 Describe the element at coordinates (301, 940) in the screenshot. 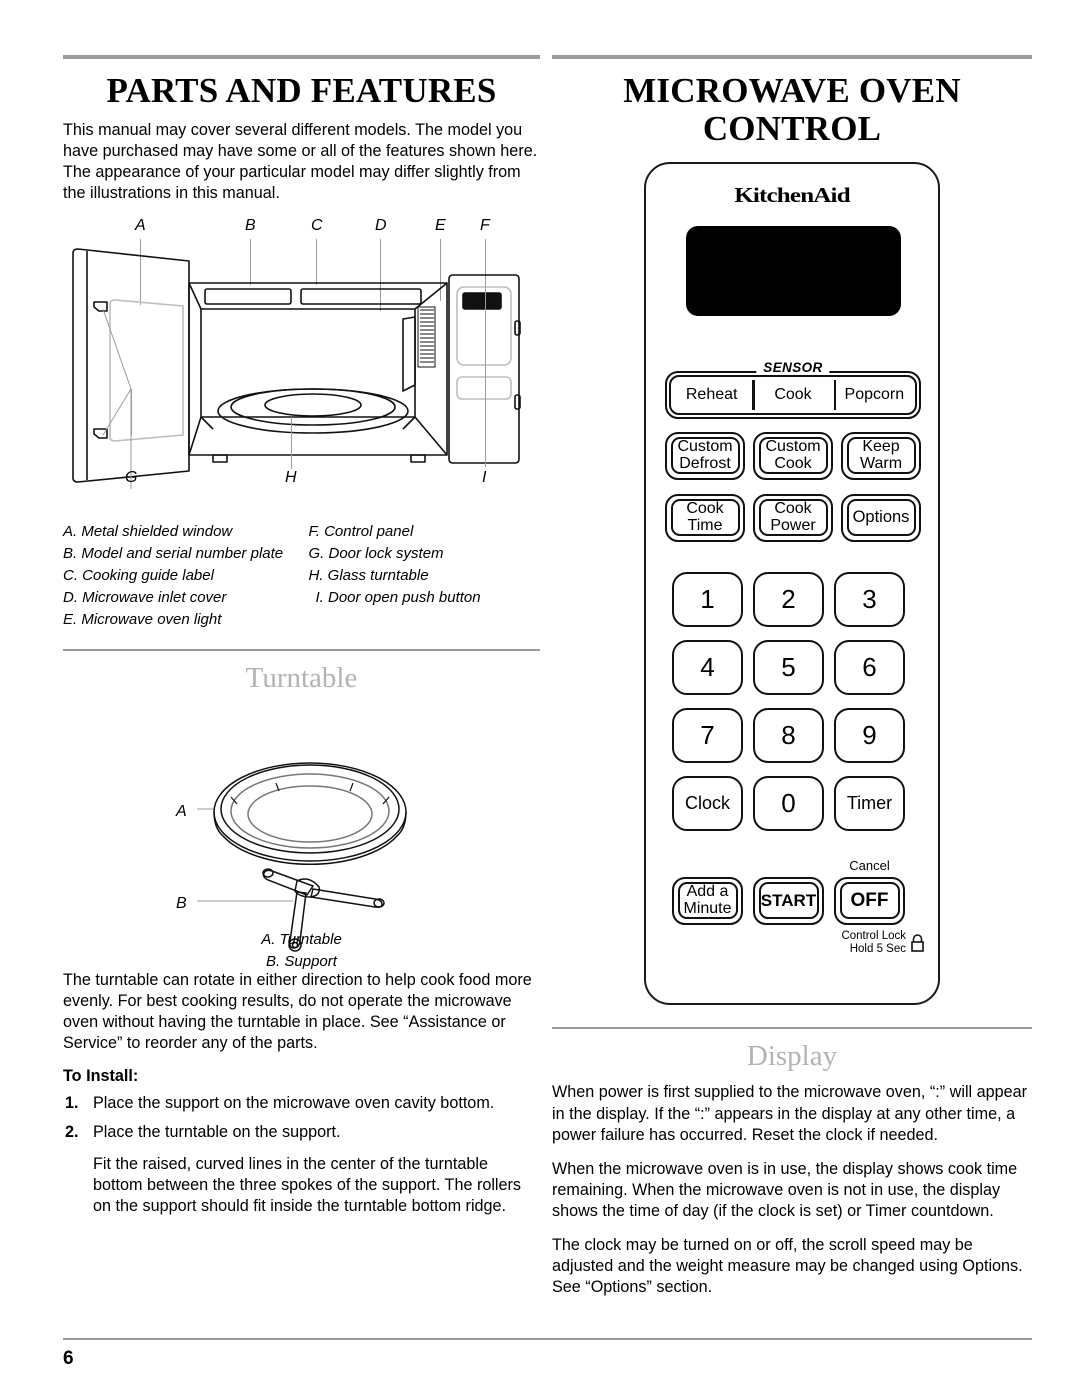

I see `turntable-caption-a: A. Turntable` at that location.